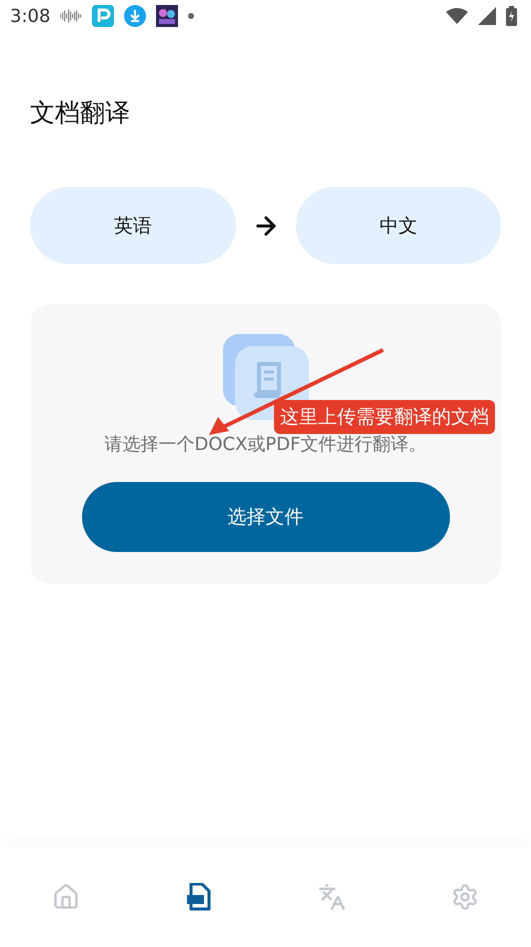 This screenshot has width=531, height=947. I want to click on target-language-button: 中文, so click(398, 225).